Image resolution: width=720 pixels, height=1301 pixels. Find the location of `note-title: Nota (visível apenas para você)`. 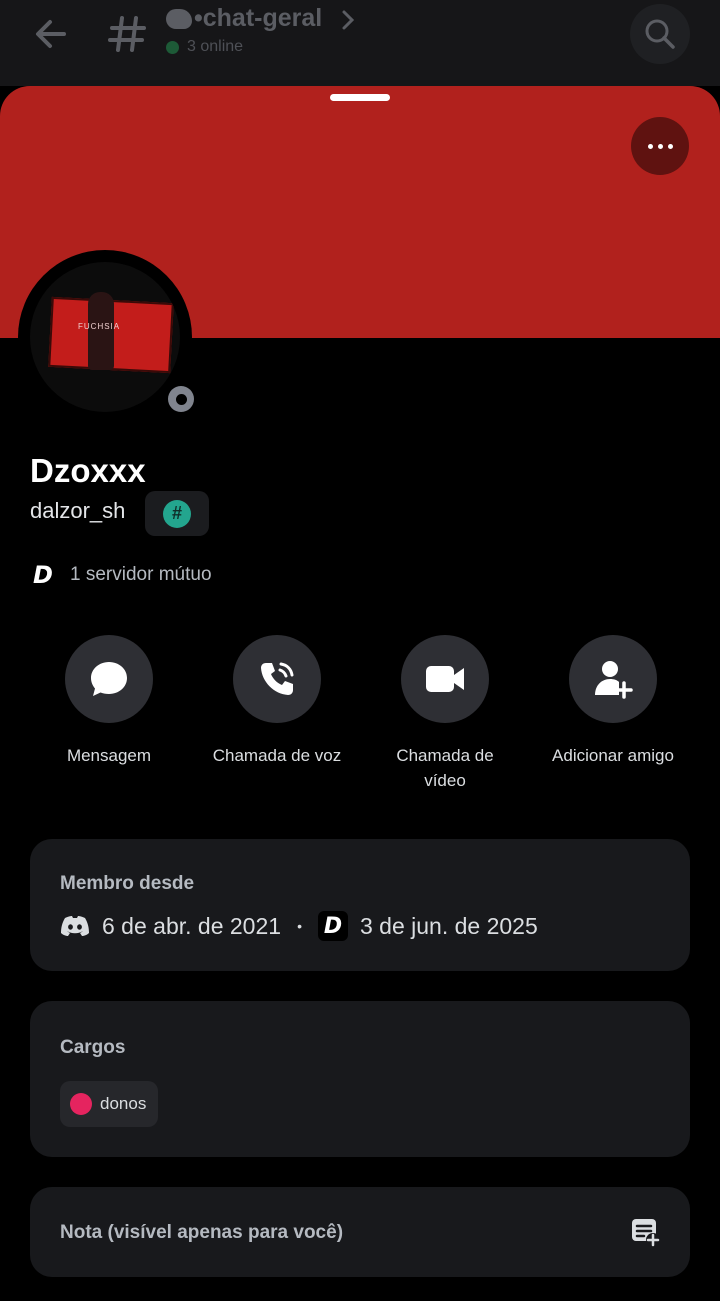

note-title: Nota (visível apenas para você) is located at coordinates (202, 1232).